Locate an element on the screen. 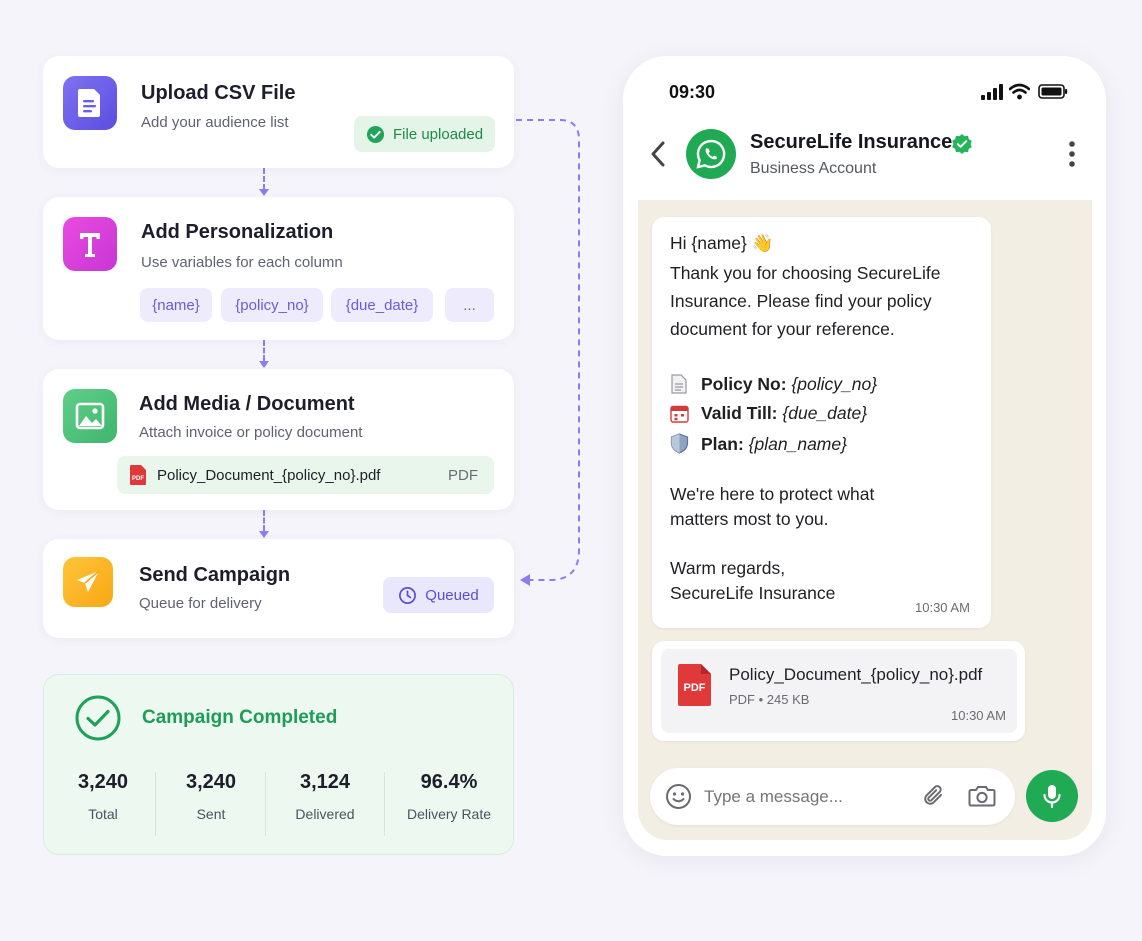 This screenshot has width=1142, height=941. upload-subtitle: Add your audience list is located at coordinates (215, 122).